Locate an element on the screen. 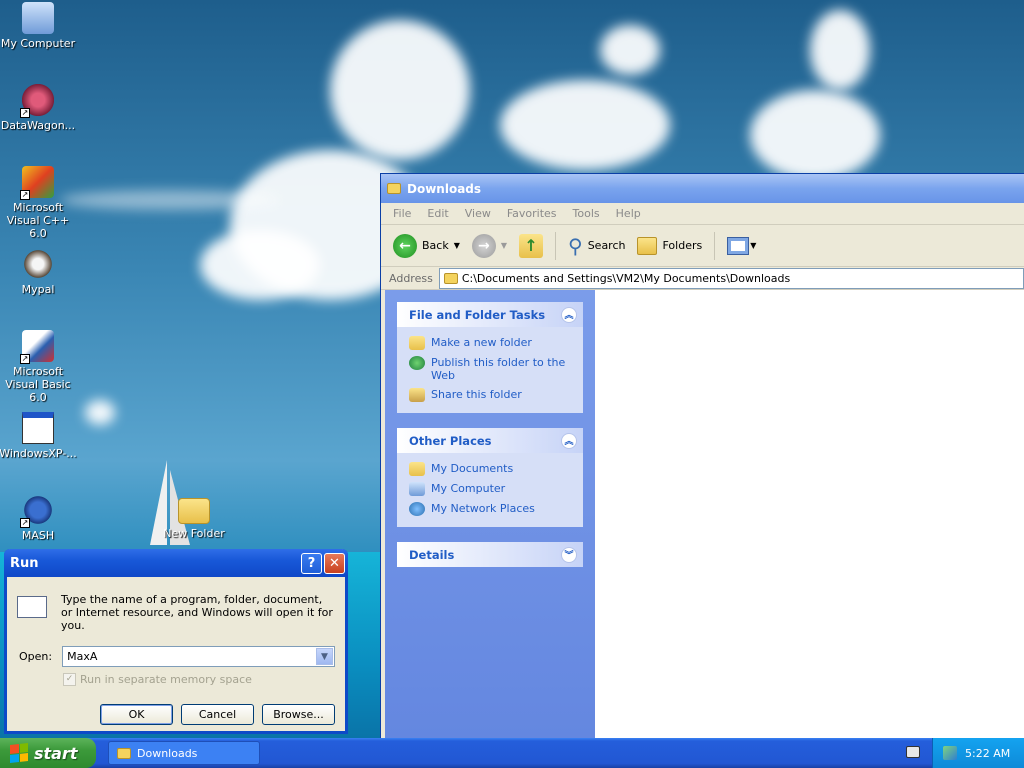  menu-edit: Edit is located at coordinates (437, 213).